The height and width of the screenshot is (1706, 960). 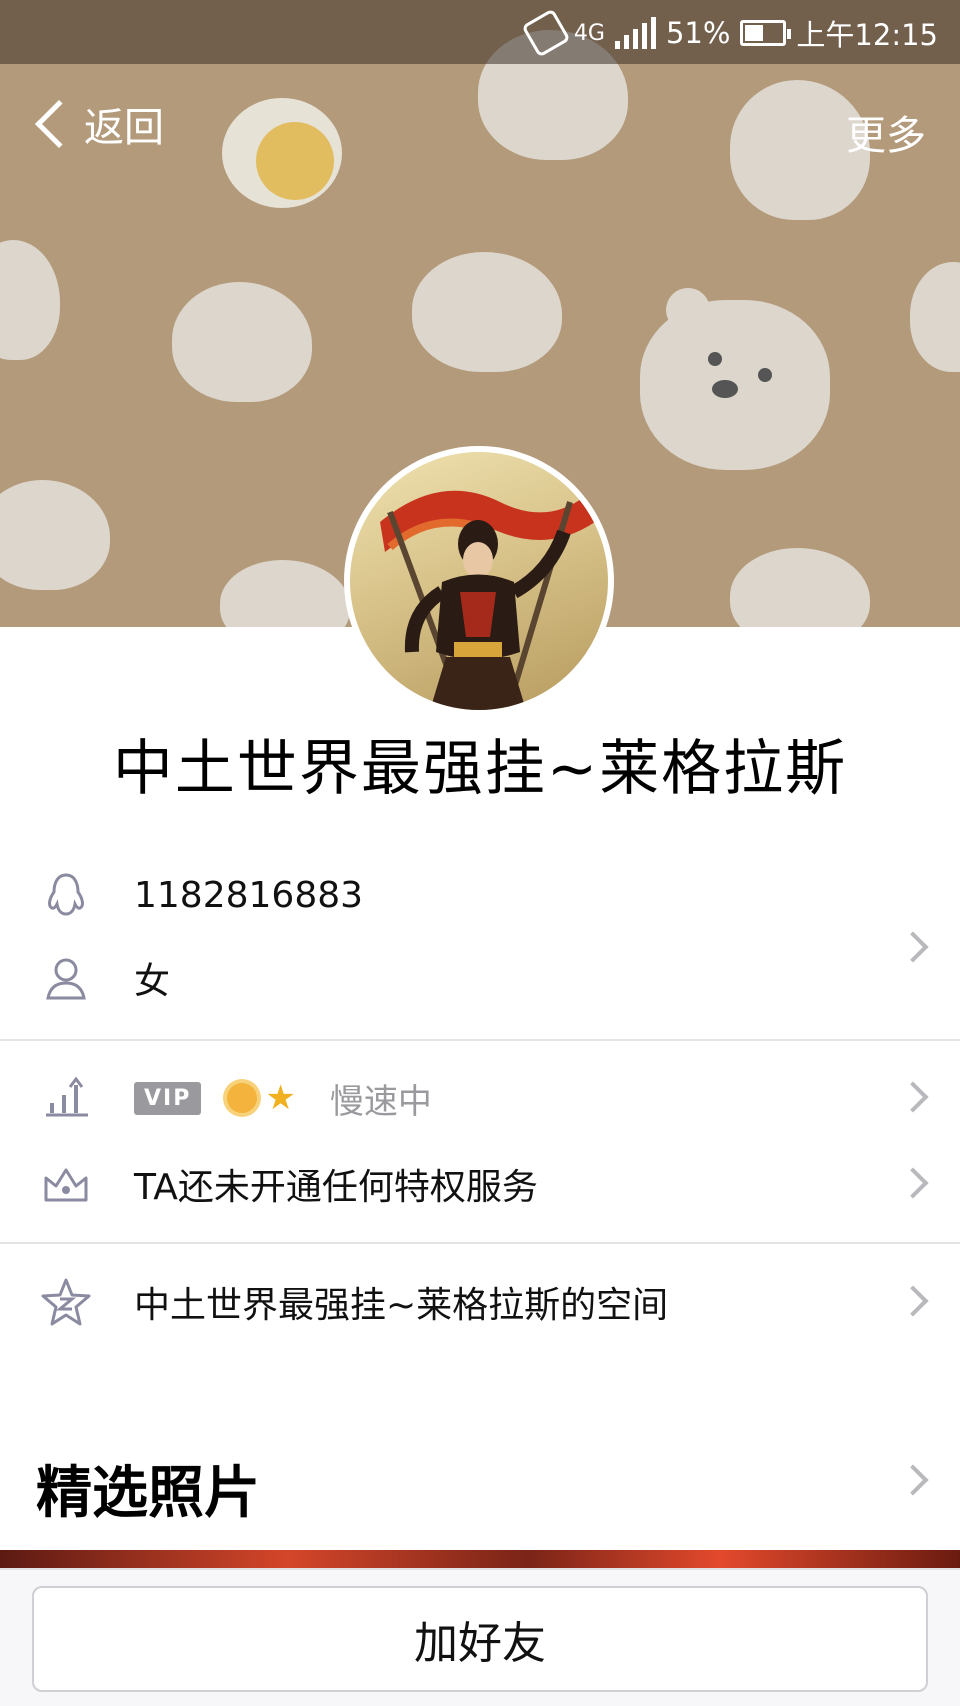 I want to click on back-chevron-icon, so click(x=59, y=124).